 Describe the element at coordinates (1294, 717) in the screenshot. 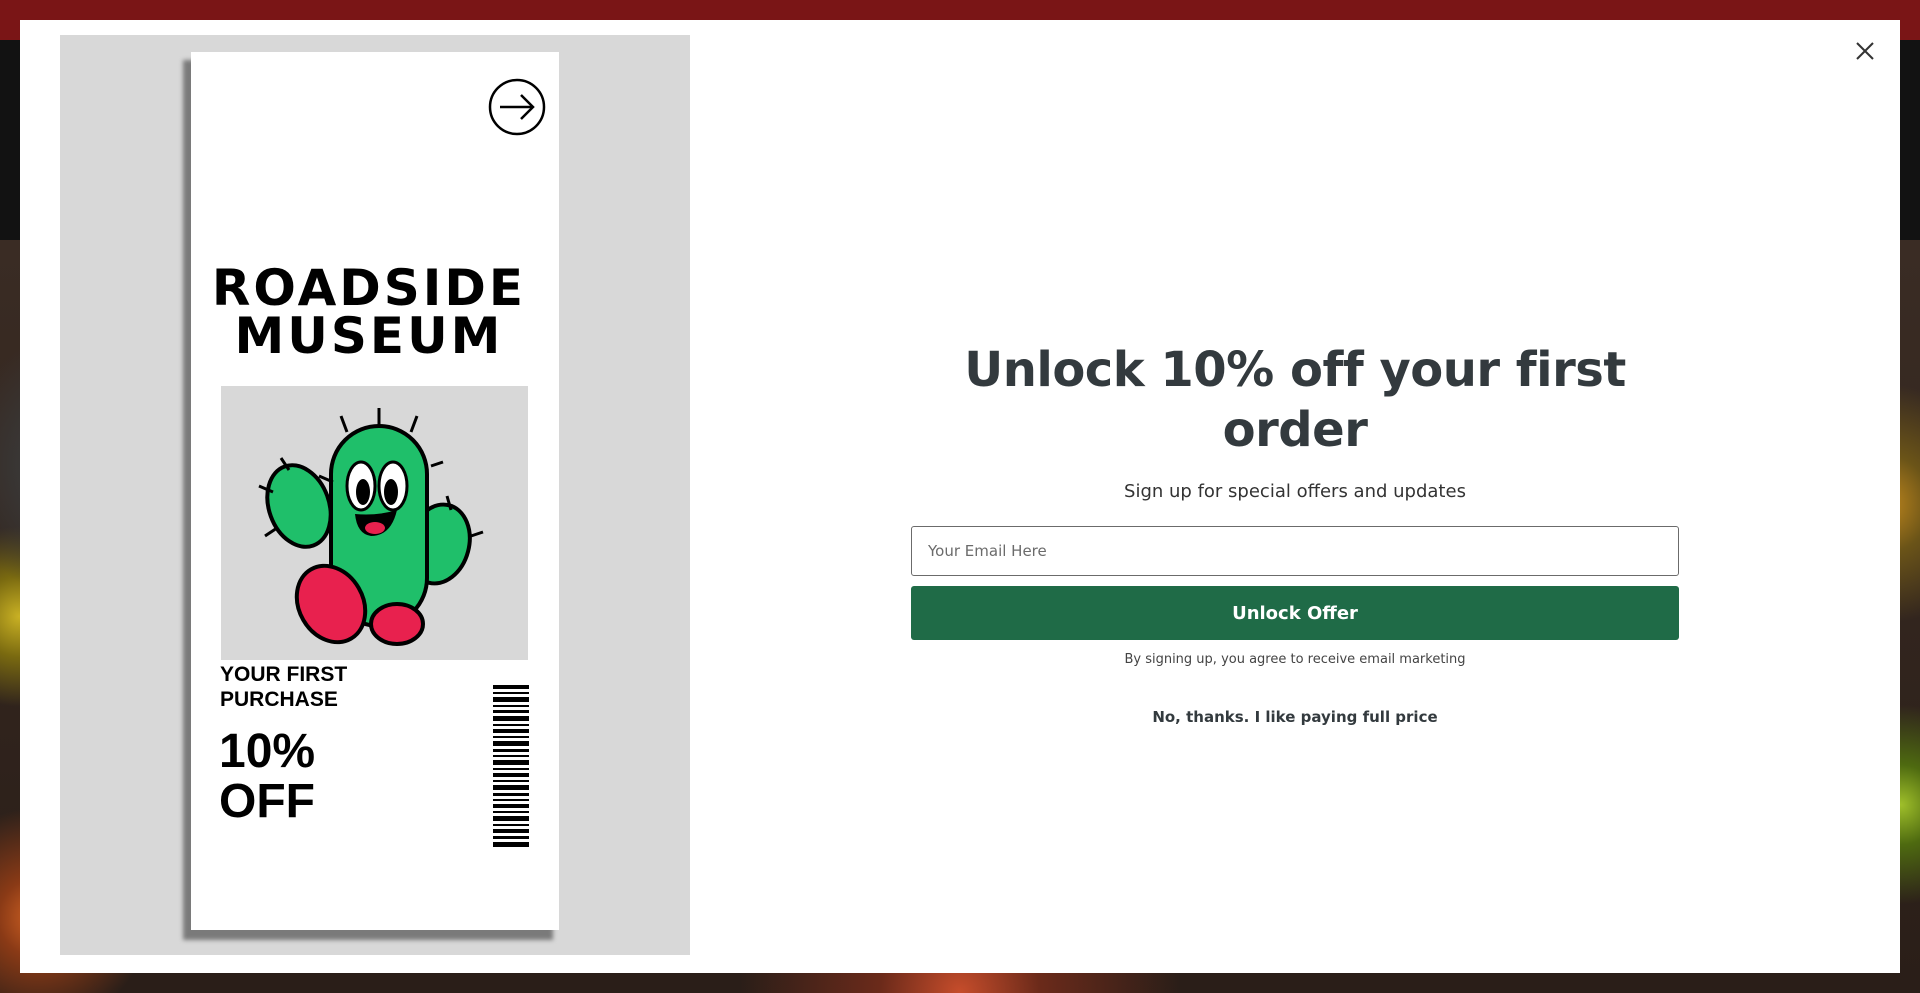

I see `decline-offer-link: No, thanks. I like paying full price` at that location.